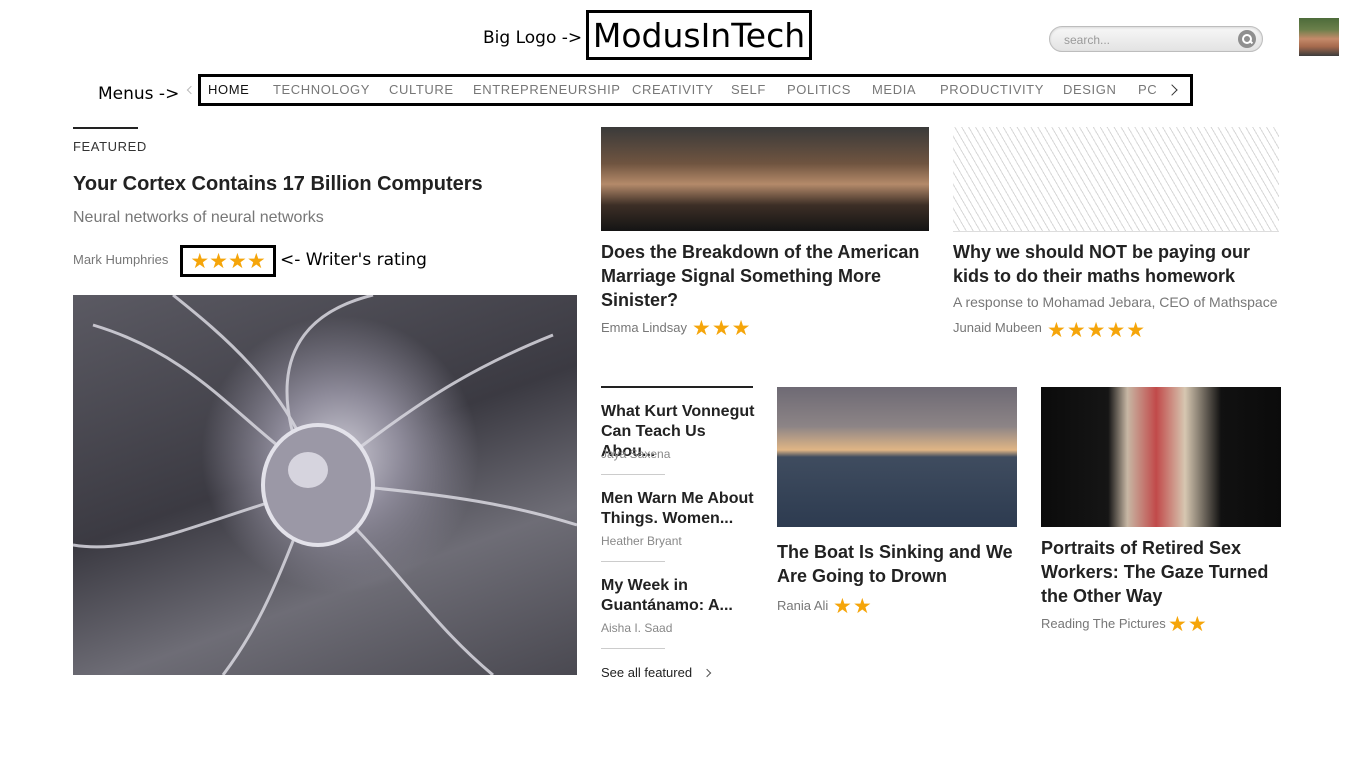 The width and height of the screenshot is (1366, 768). I want to click on article-author-marriage: Emma Lindsay, so click(644, 327).